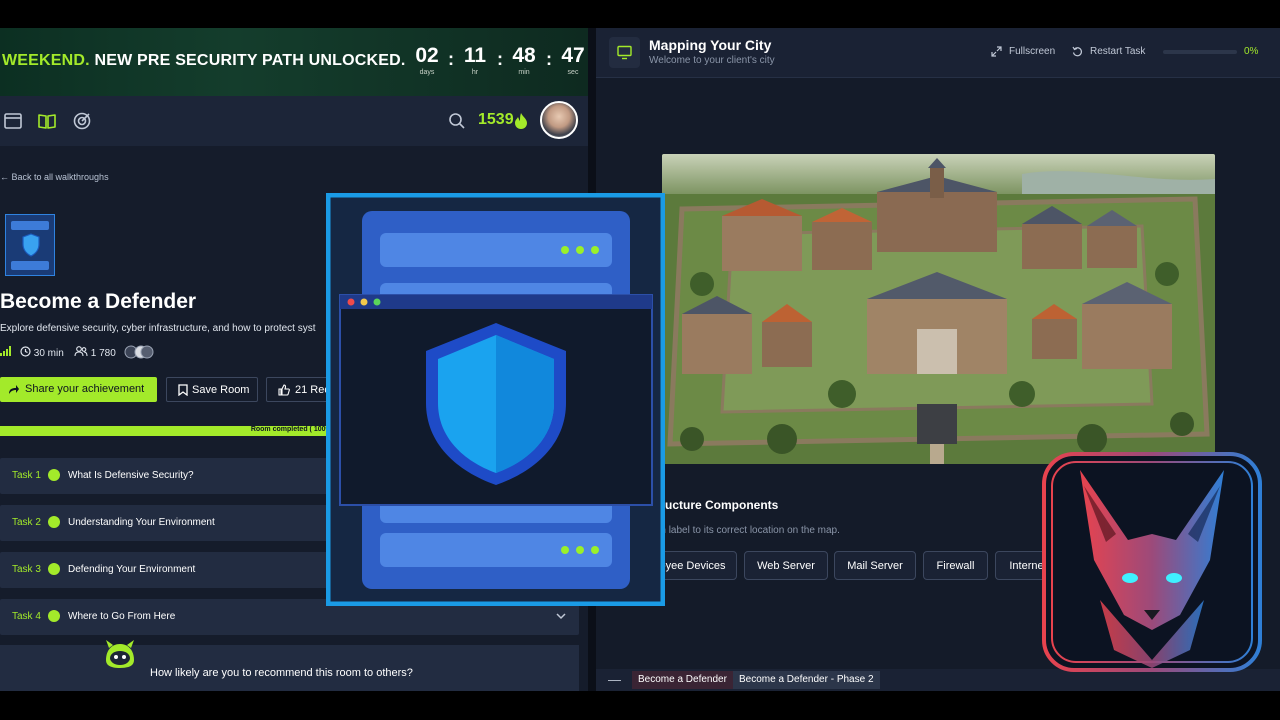 The height and width of the screenshot is (720, 1280). What do you see at coordinates (1251, 51) in the screenshot?
I see `task-progress-percent: 0%` at bounding box center [1251, 51].